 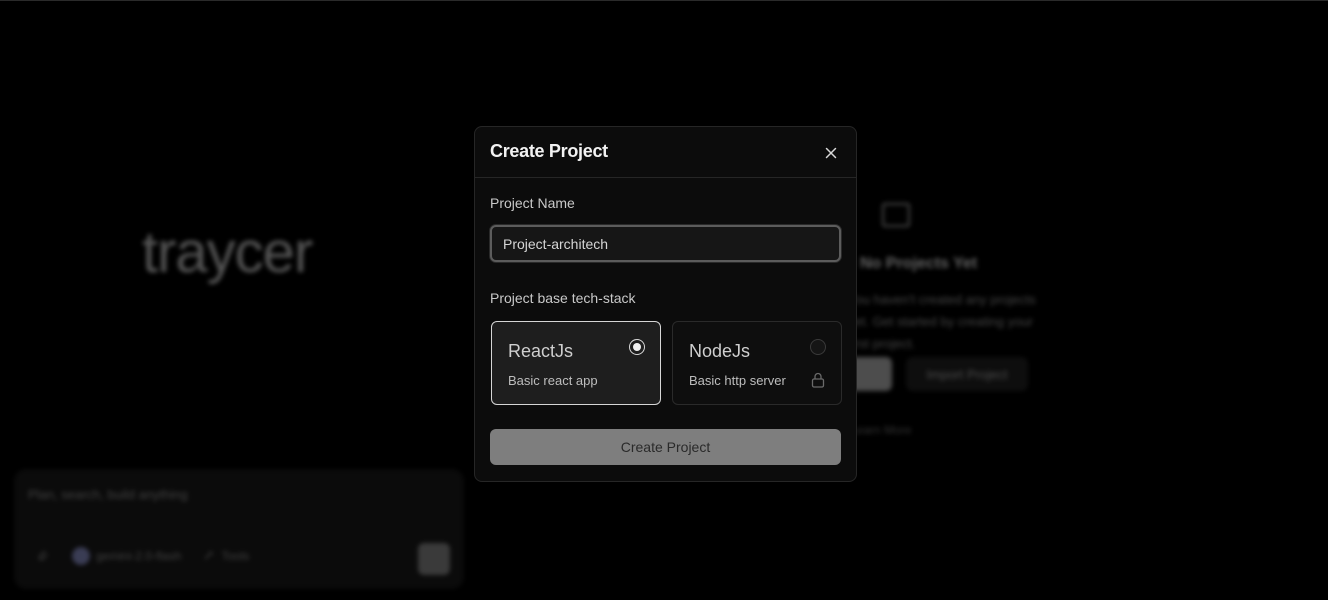 I want to click on model-icon, so click(x=81, y=556).